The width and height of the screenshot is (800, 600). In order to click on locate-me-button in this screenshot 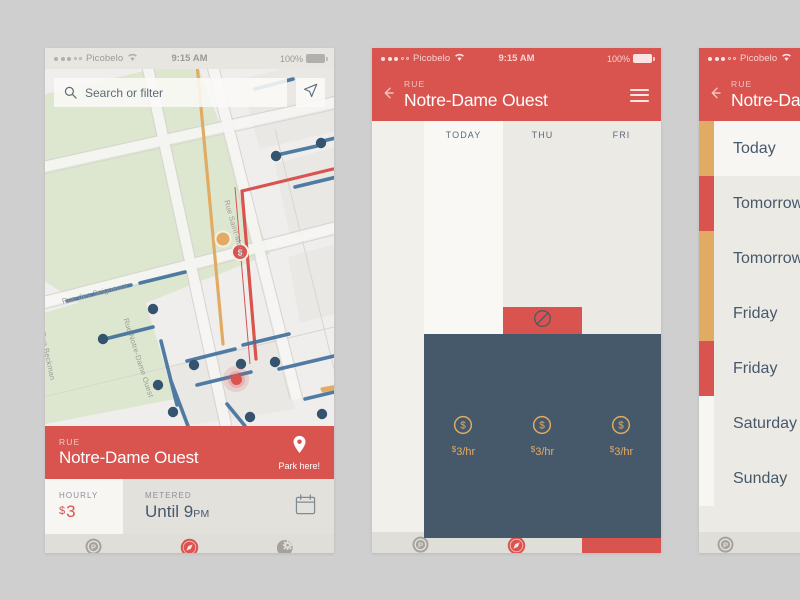, I will do `click(310, 92)`.